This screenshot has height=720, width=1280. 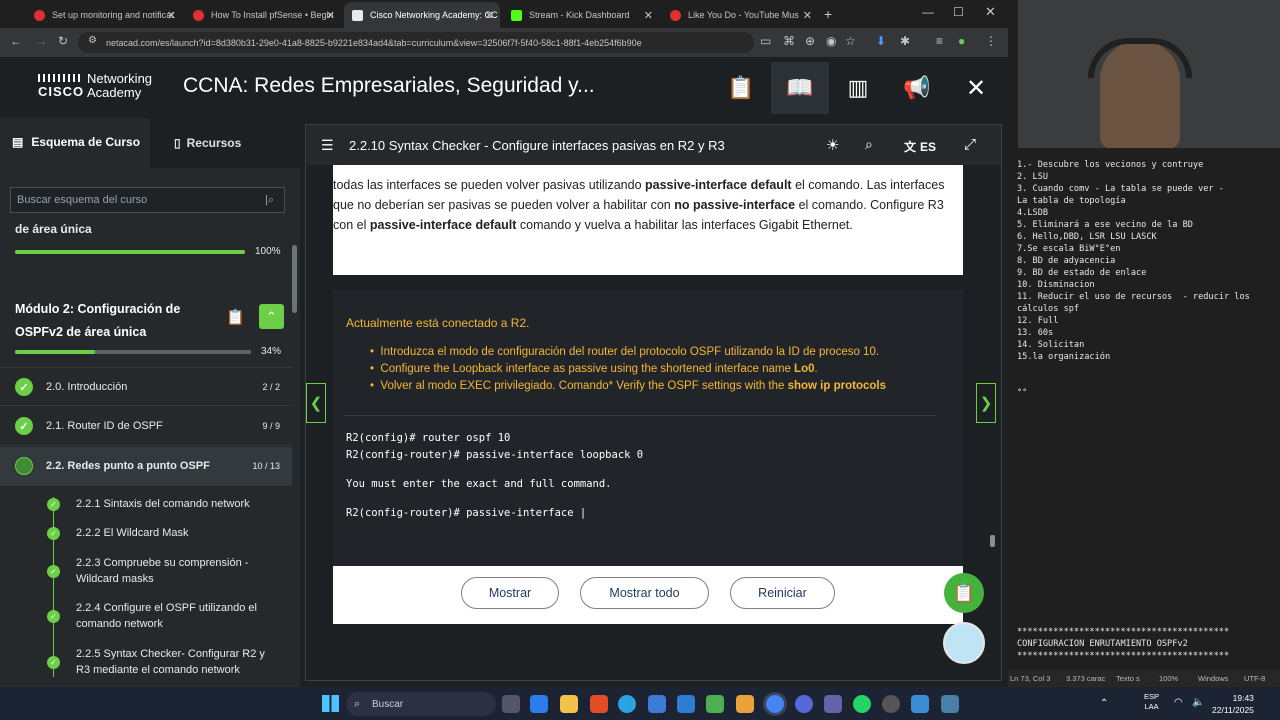 I want to click on announcements-icon: 📢, so click(x=917, y=88).